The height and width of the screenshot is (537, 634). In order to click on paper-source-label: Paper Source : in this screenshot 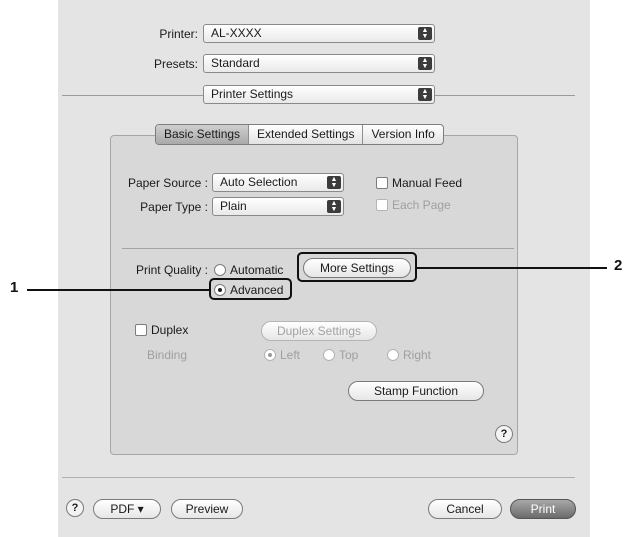, I will do `click(167, 183)`.